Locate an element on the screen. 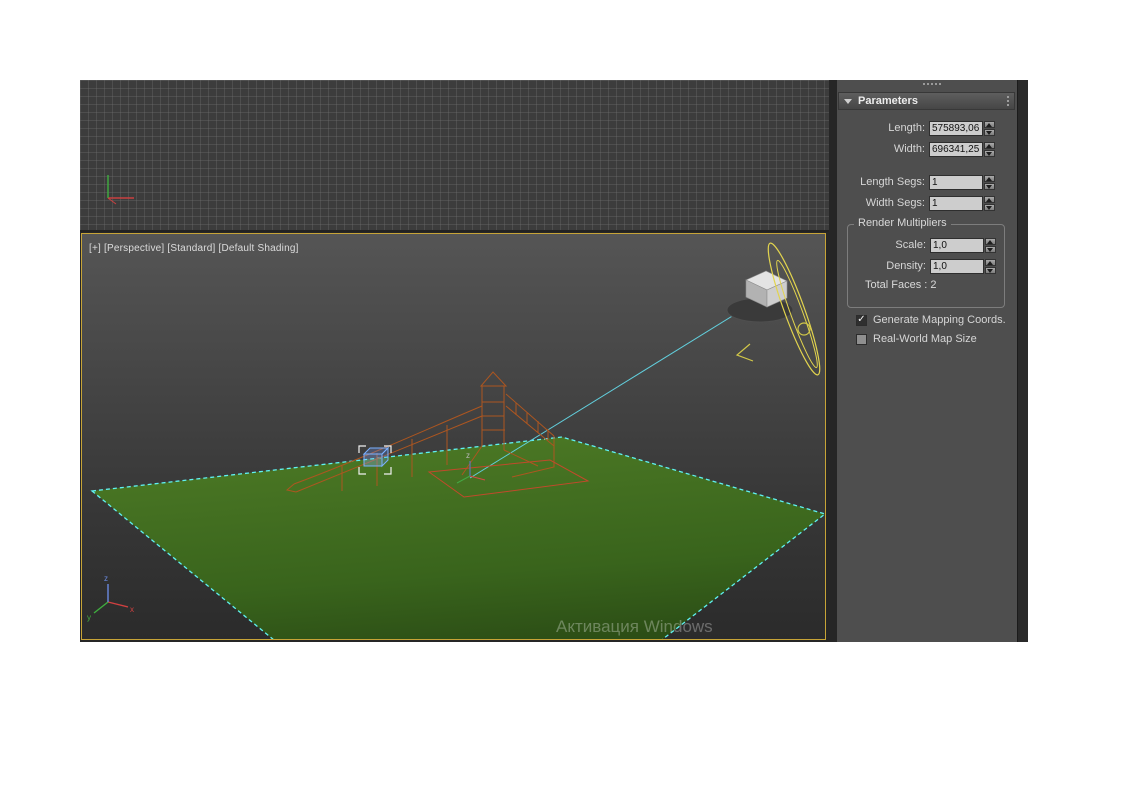 The height and width of the screenshot is (793, 1122). length-spinner is located at coordinates (989, 128).